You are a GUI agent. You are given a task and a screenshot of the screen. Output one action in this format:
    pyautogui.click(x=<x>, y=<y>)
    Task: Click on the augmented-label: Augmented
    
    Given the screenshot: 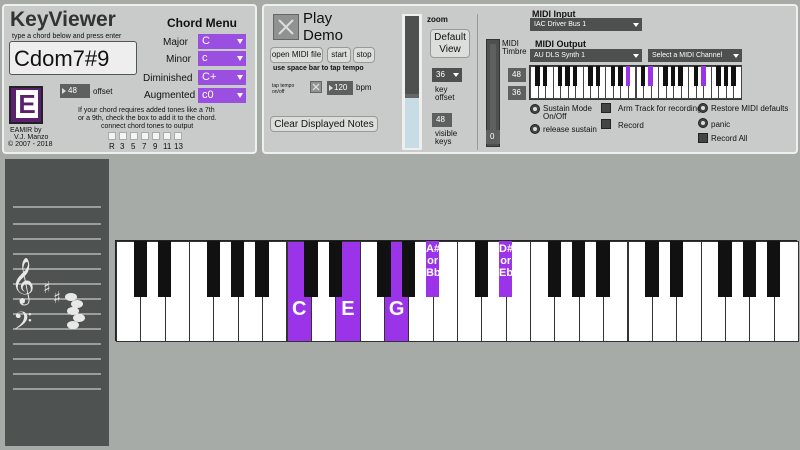 What is the action you would take?
    pyautogui.click(x=170, y=95)
    